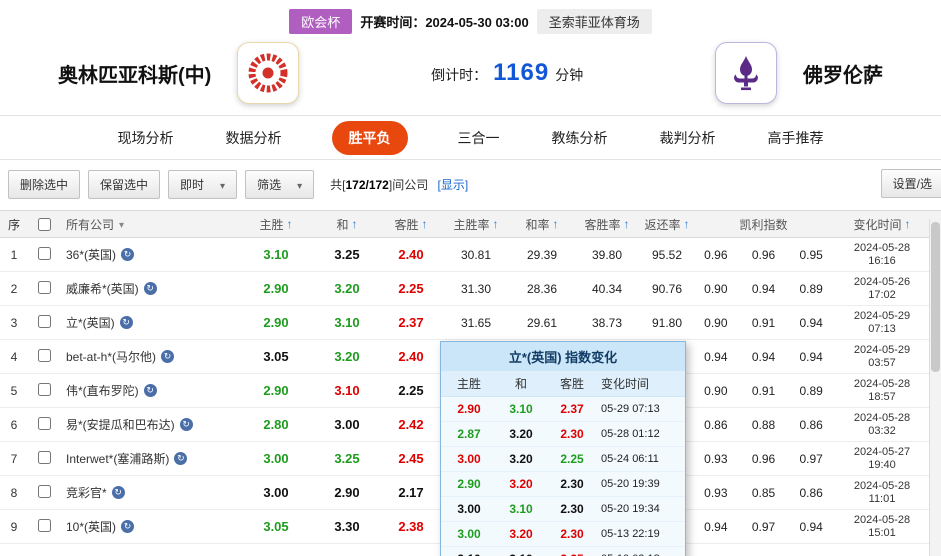 The height and width of the screenshot is (556, 941). Describe the element at coordinates (688, 138) in the screenshot. I see `nav-tab: 裁判分析` at that location.